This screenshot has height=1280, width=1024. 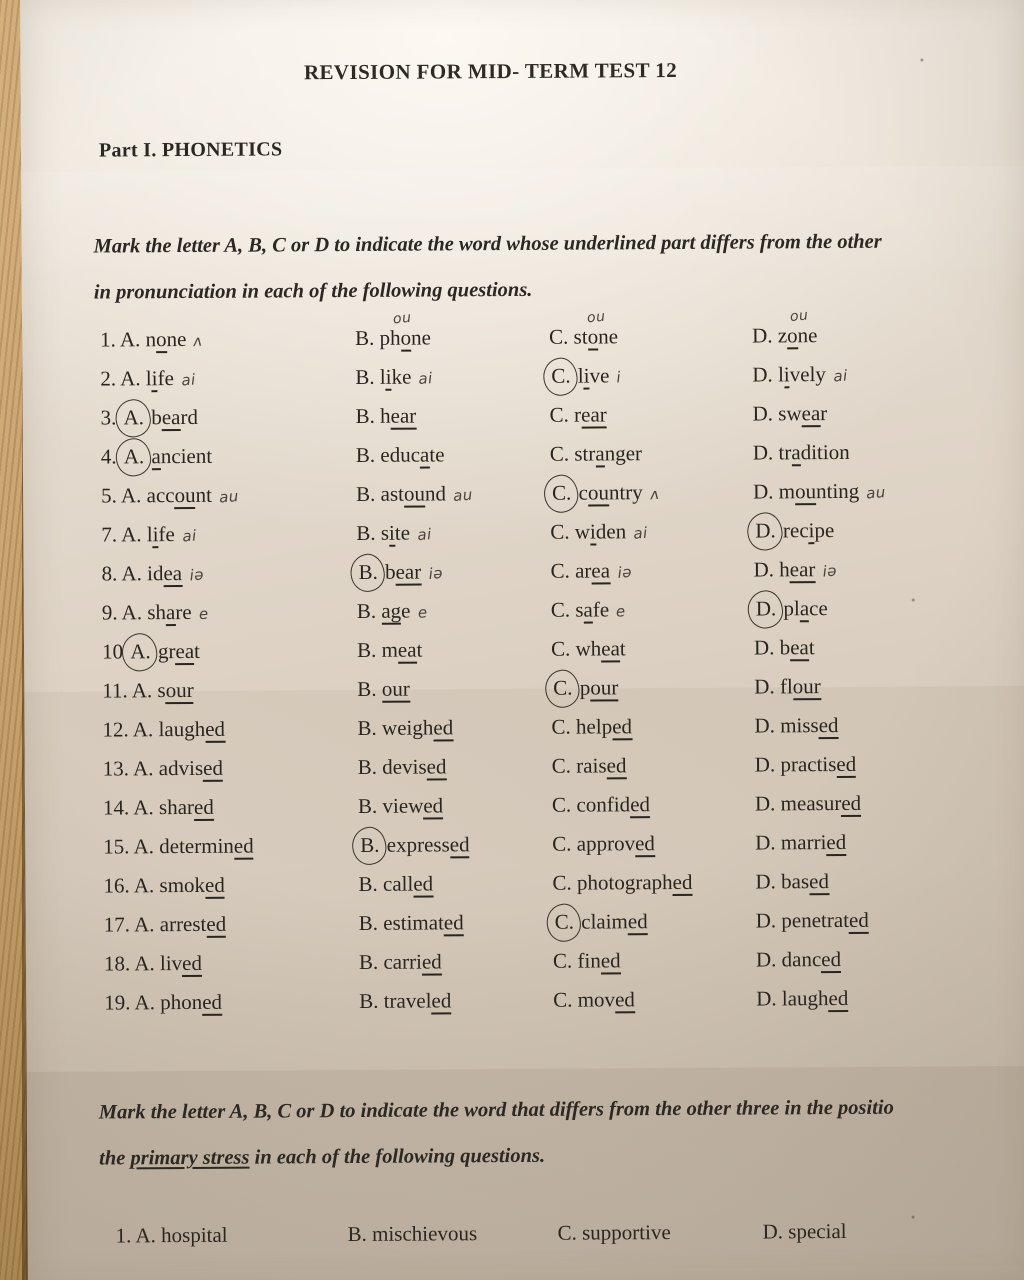 I want to click on answer-option: B. bear iə, so click(x=399, y=572).